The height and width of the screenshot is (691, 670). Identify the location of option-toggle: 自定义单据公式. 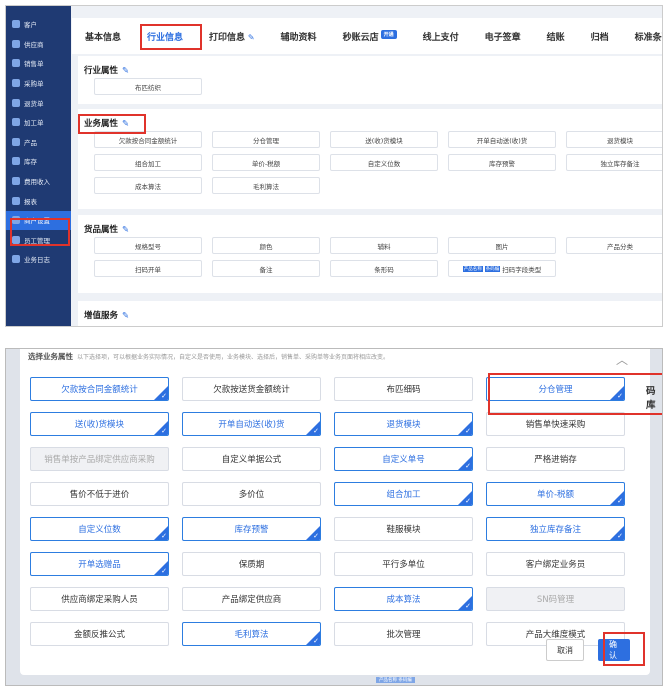
(251, 459).